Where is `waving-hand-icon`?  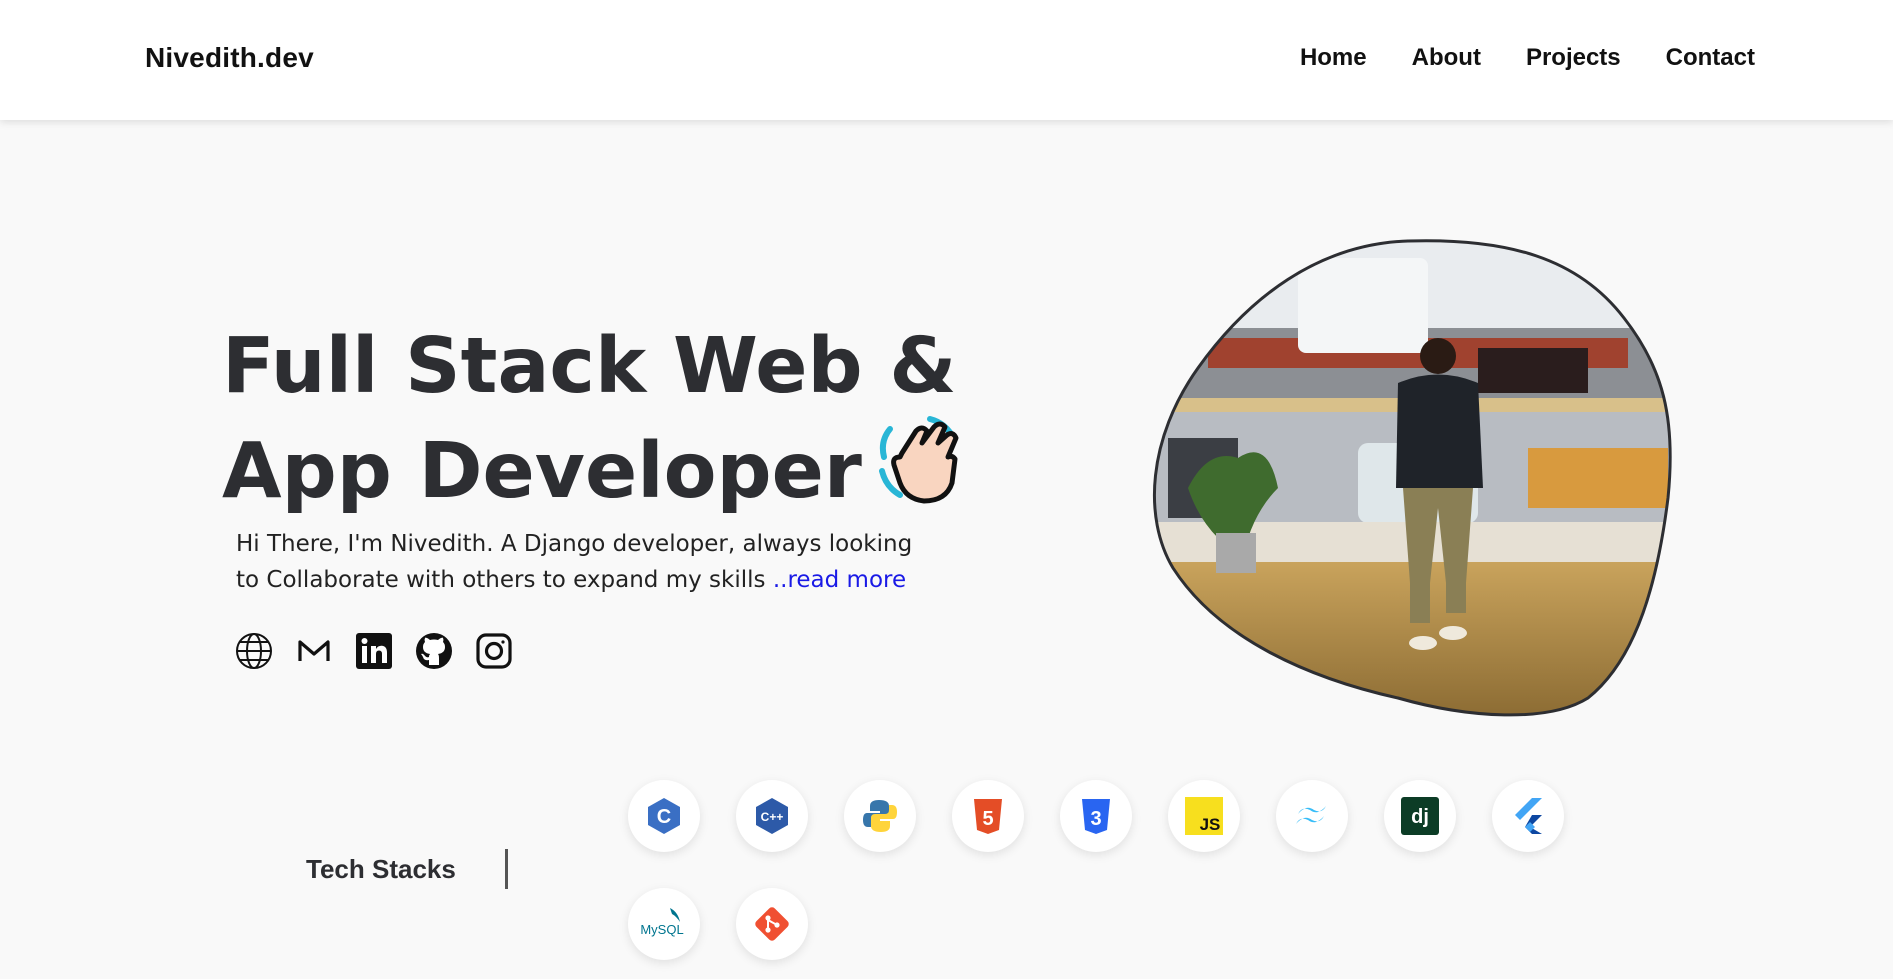
waving-hand-icon is located at coordinates (918, 460).